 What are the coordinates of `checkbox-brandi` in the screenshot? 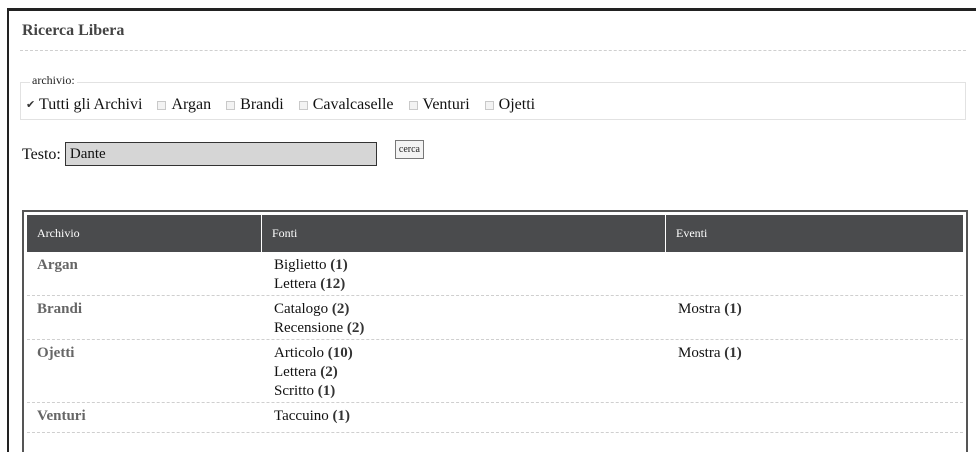 It's located at (231, 105).